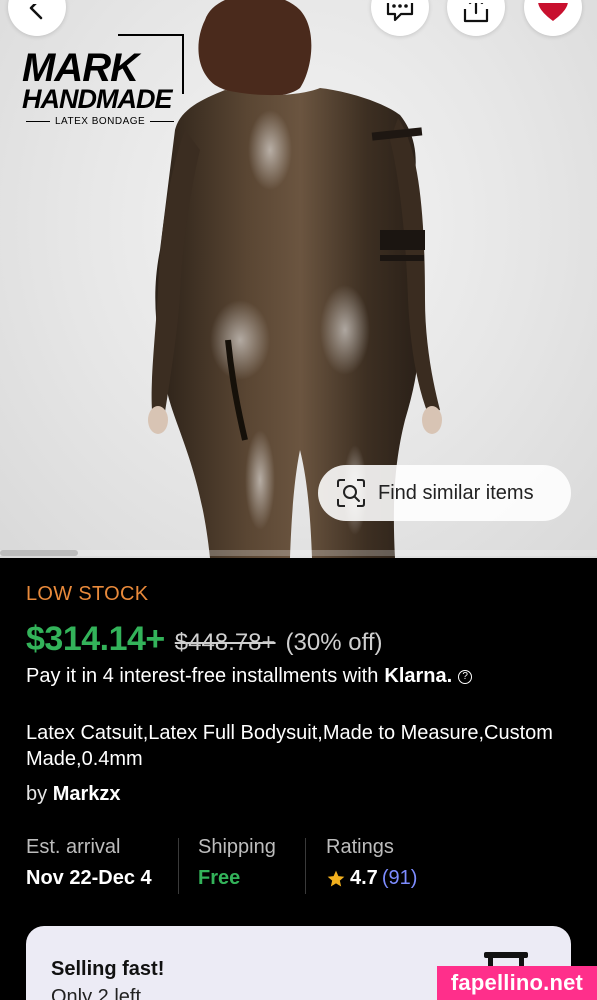 The height and width of the screenshot is (1000, 597). Describe the element at coordinates (351, 493) in the screenshot. I see `visual-search-icon` at that location.